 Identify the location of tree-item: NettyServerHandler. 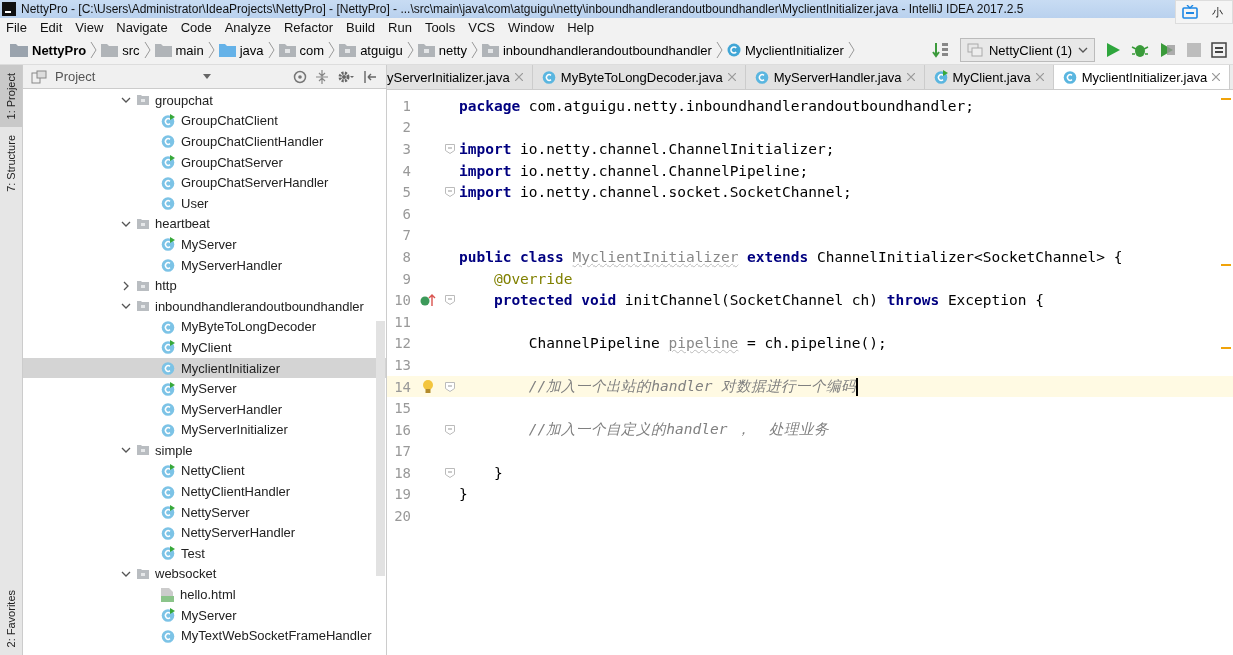
(204, 533).